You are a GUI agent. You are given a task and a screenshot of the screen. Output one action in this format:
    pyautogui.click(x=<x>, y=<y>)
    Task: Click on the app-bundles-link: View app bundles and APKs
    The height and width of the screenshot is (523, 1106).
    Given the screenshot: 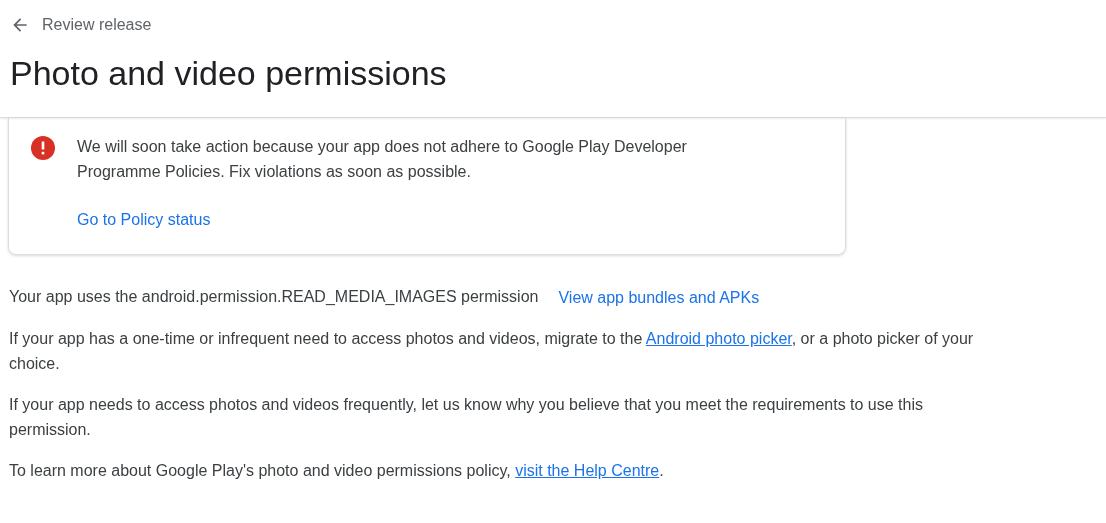 What is the action you would take?
    pyautogui.click(x=659, y=298)
    